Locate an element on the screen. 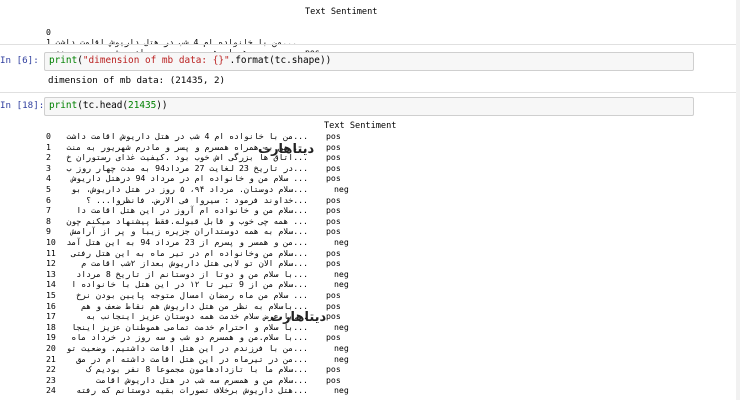  row-index: 23 is located at coordinates (51, 379).